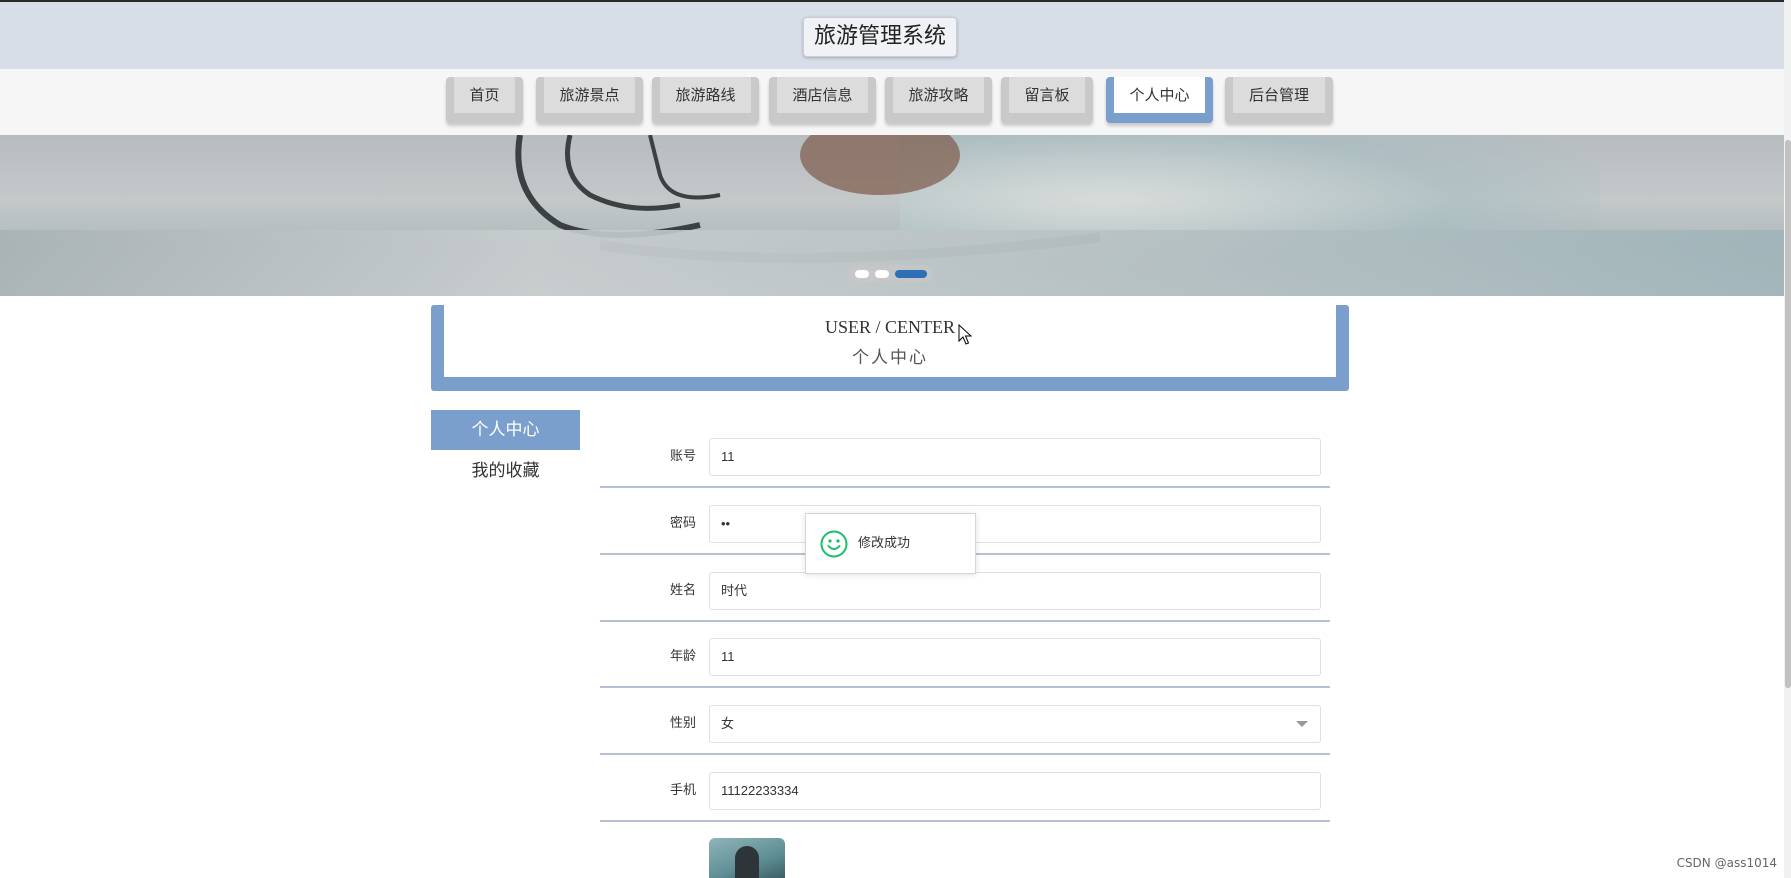 This screenshot has height=878, width=1791. What do you see at coordinates (1015, 657) in the screenshot?
I see `age-input: 11` at bounding box center [1015, 657].